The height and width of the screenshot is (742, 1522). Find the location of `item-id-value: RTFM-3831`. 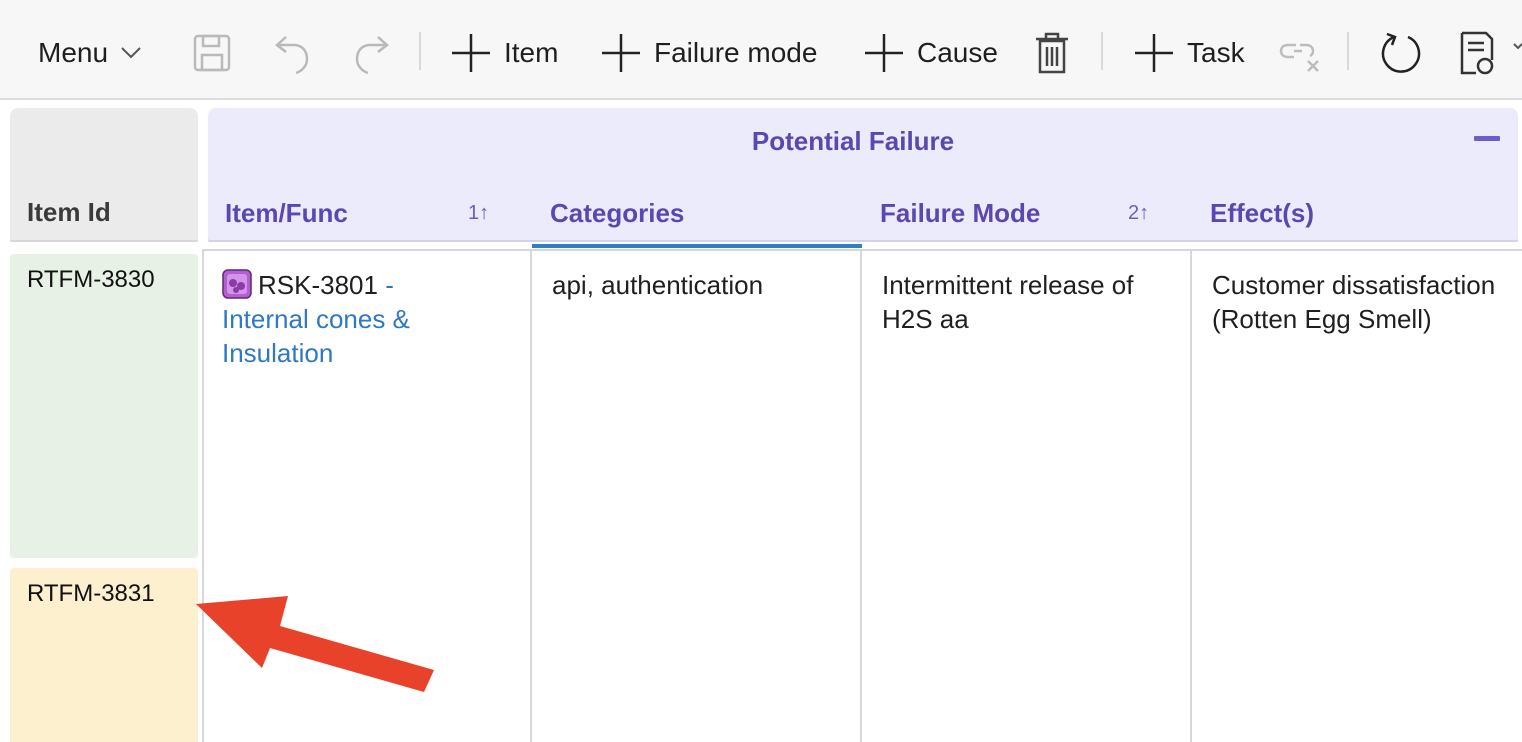

item-id-value: RTFM-3831 is located at coordinates (91, 593).